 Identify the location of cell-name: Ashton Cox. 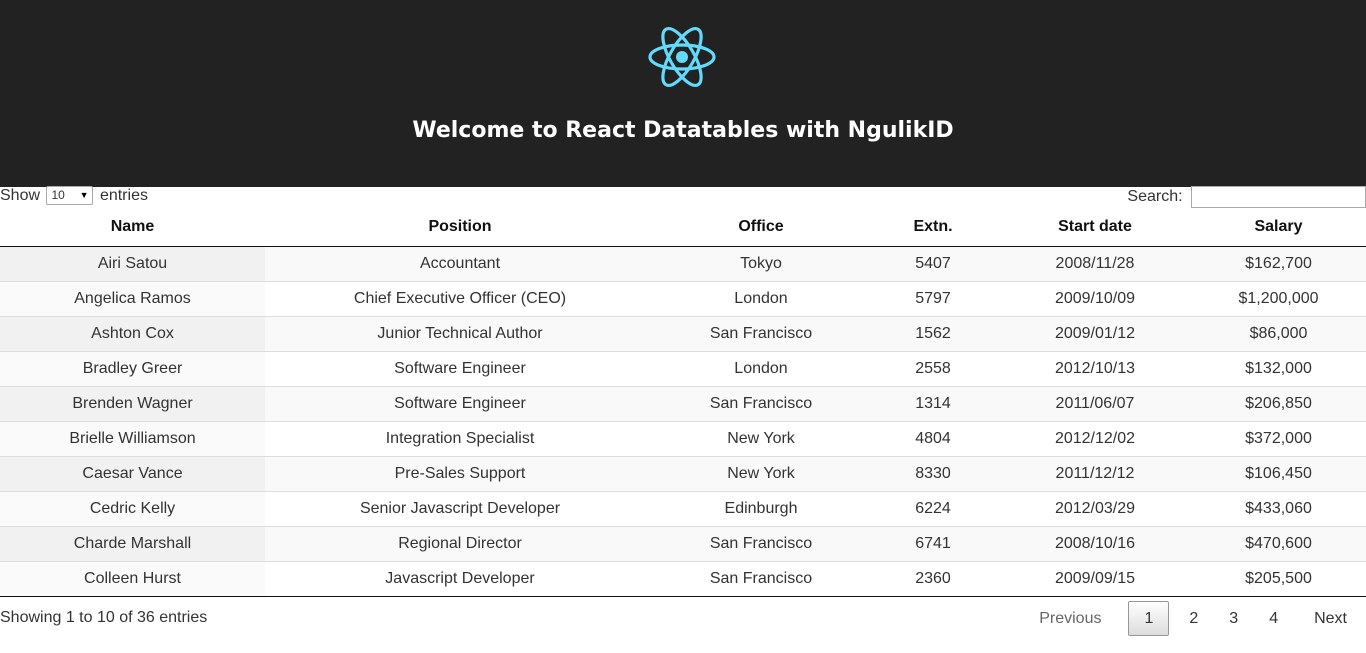
(132, 333).